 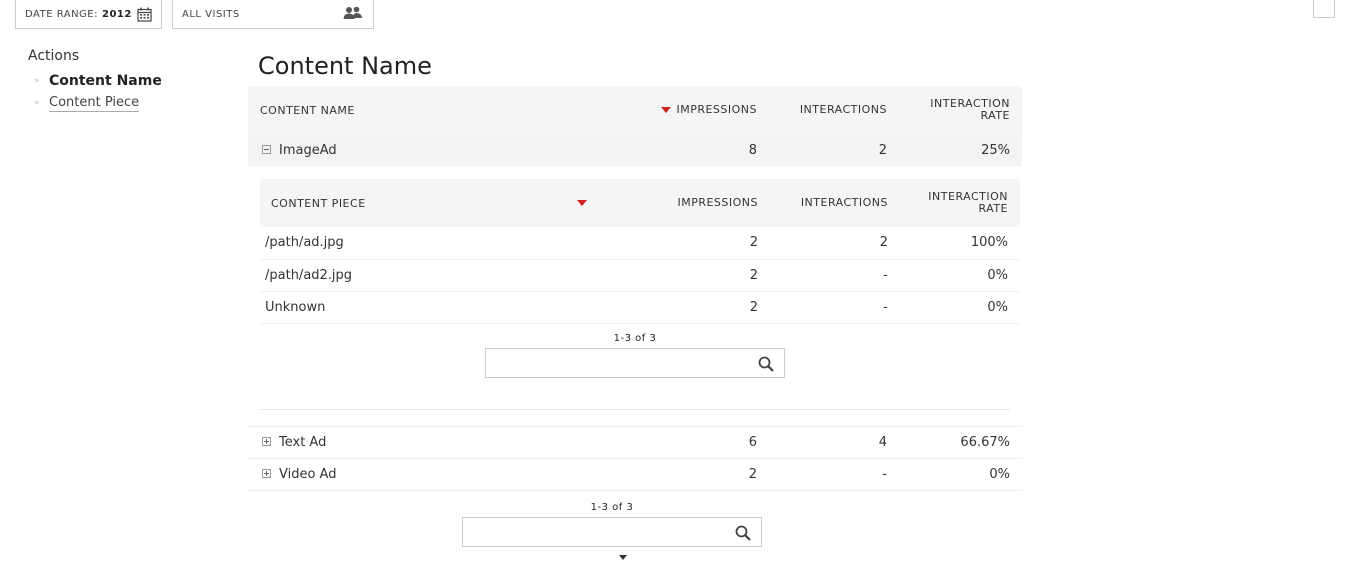 What do you see at coordinates (273, 14) in the screenshot?
I see `segment-selector: ALL VISITS` at bounding box center [273, 14].